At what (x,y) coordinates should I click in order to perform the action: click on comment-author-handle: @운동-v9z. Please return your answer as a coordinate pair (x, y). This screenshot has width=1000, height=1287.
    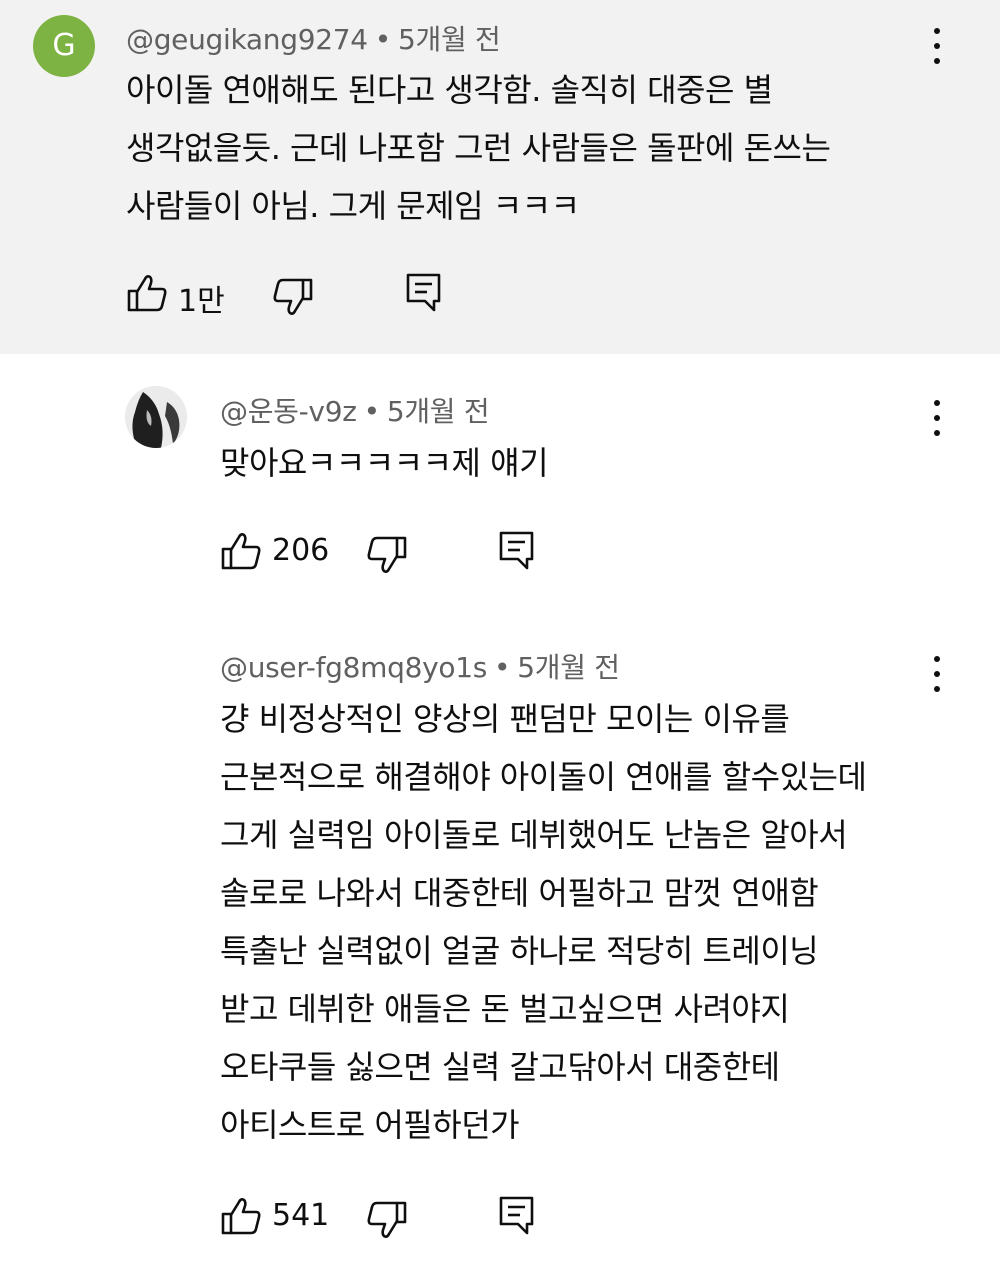
    Looking at the image, I should click on (288, 411).